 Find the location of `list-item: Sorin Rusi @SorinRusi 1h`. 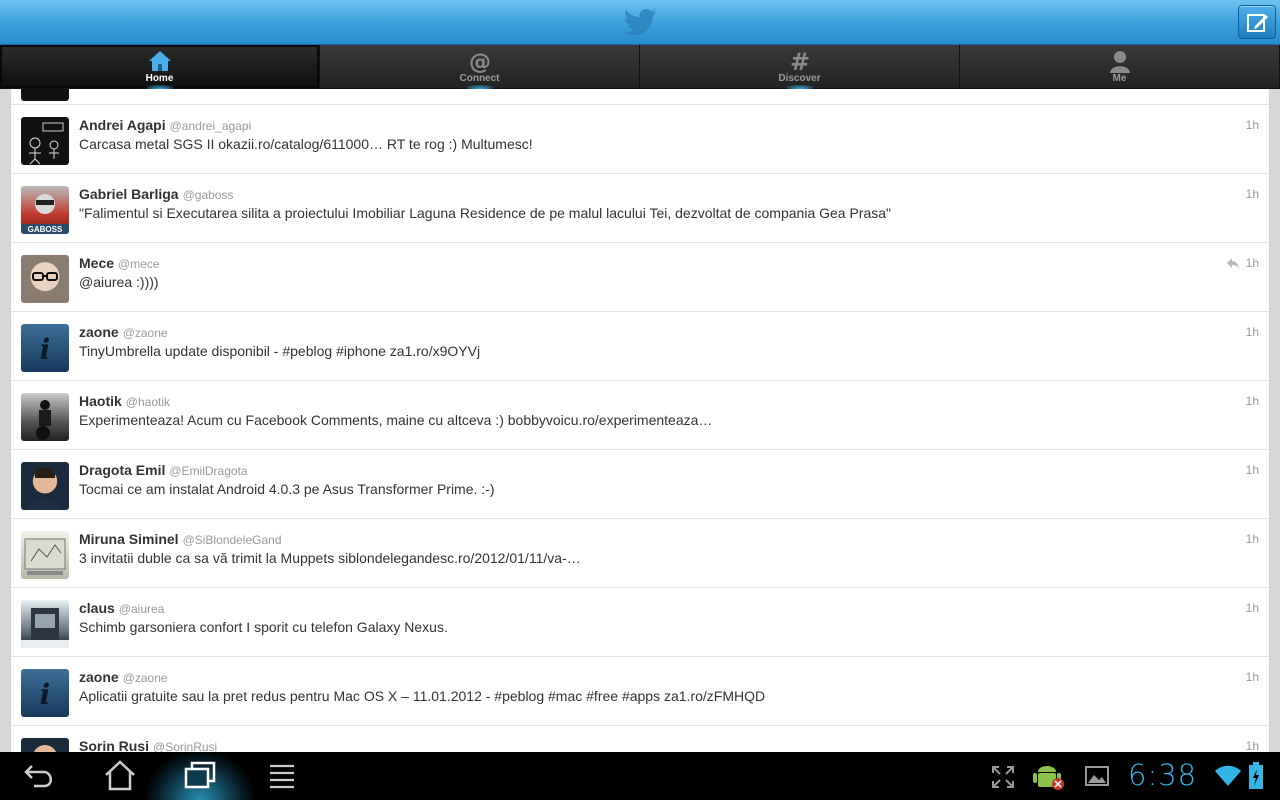

list-item: Sorin Rusi @SorinRusi 1h is located at coordinates (640, 739).